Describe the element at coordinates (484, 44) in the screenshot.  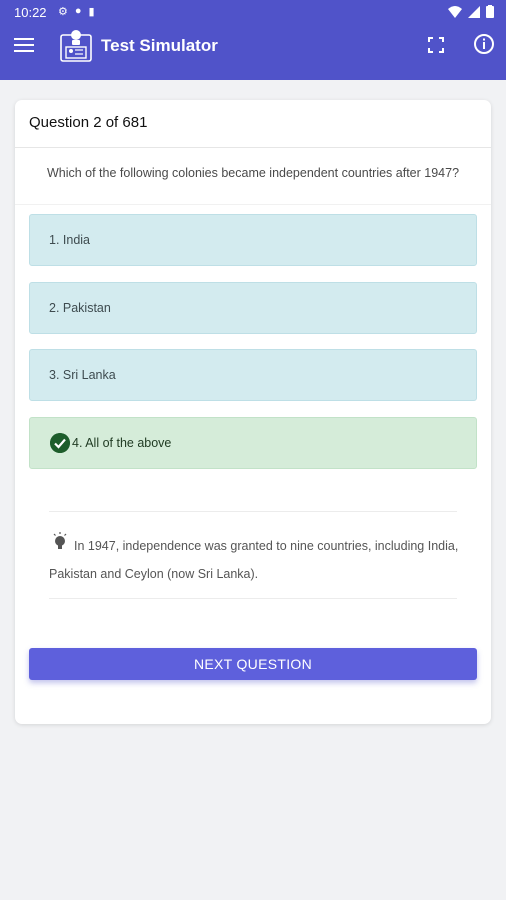
I see `info-icon` at that location.